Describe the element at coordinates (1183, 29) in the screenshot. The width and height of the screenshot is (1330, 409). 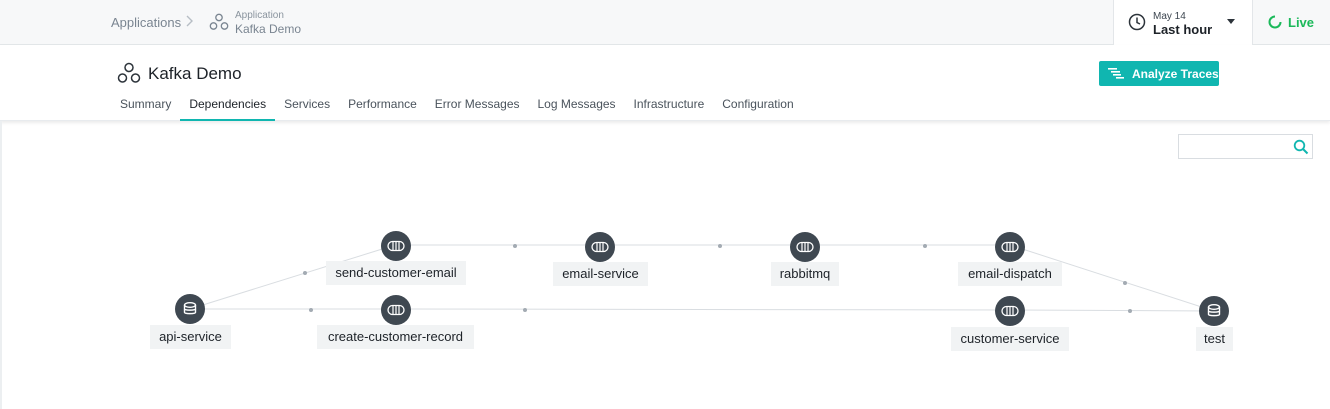
I see `time-range-label: Last hour` at that location.